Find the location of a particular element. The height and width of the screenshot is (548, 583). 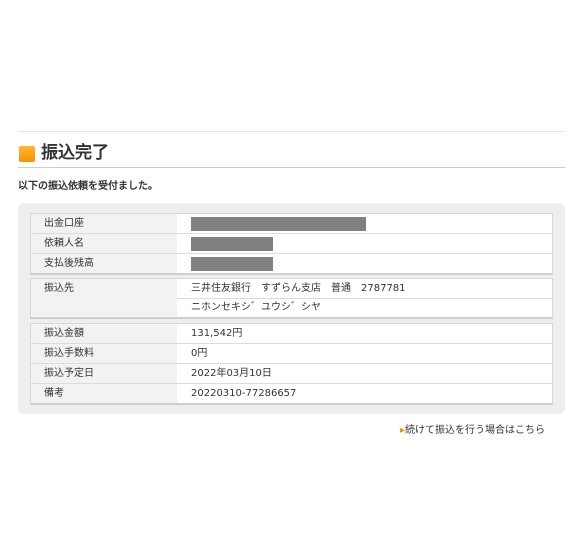

table-row: 備考 20220310-77286657 is located at coordinates (291, 393).